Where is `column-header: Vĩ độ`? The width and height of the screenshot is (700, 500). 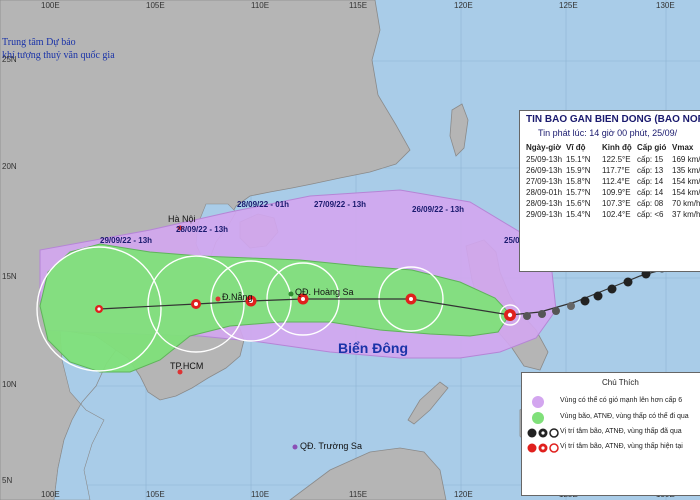 column-header: Vĩ độ is located at coordinates (576, 147).